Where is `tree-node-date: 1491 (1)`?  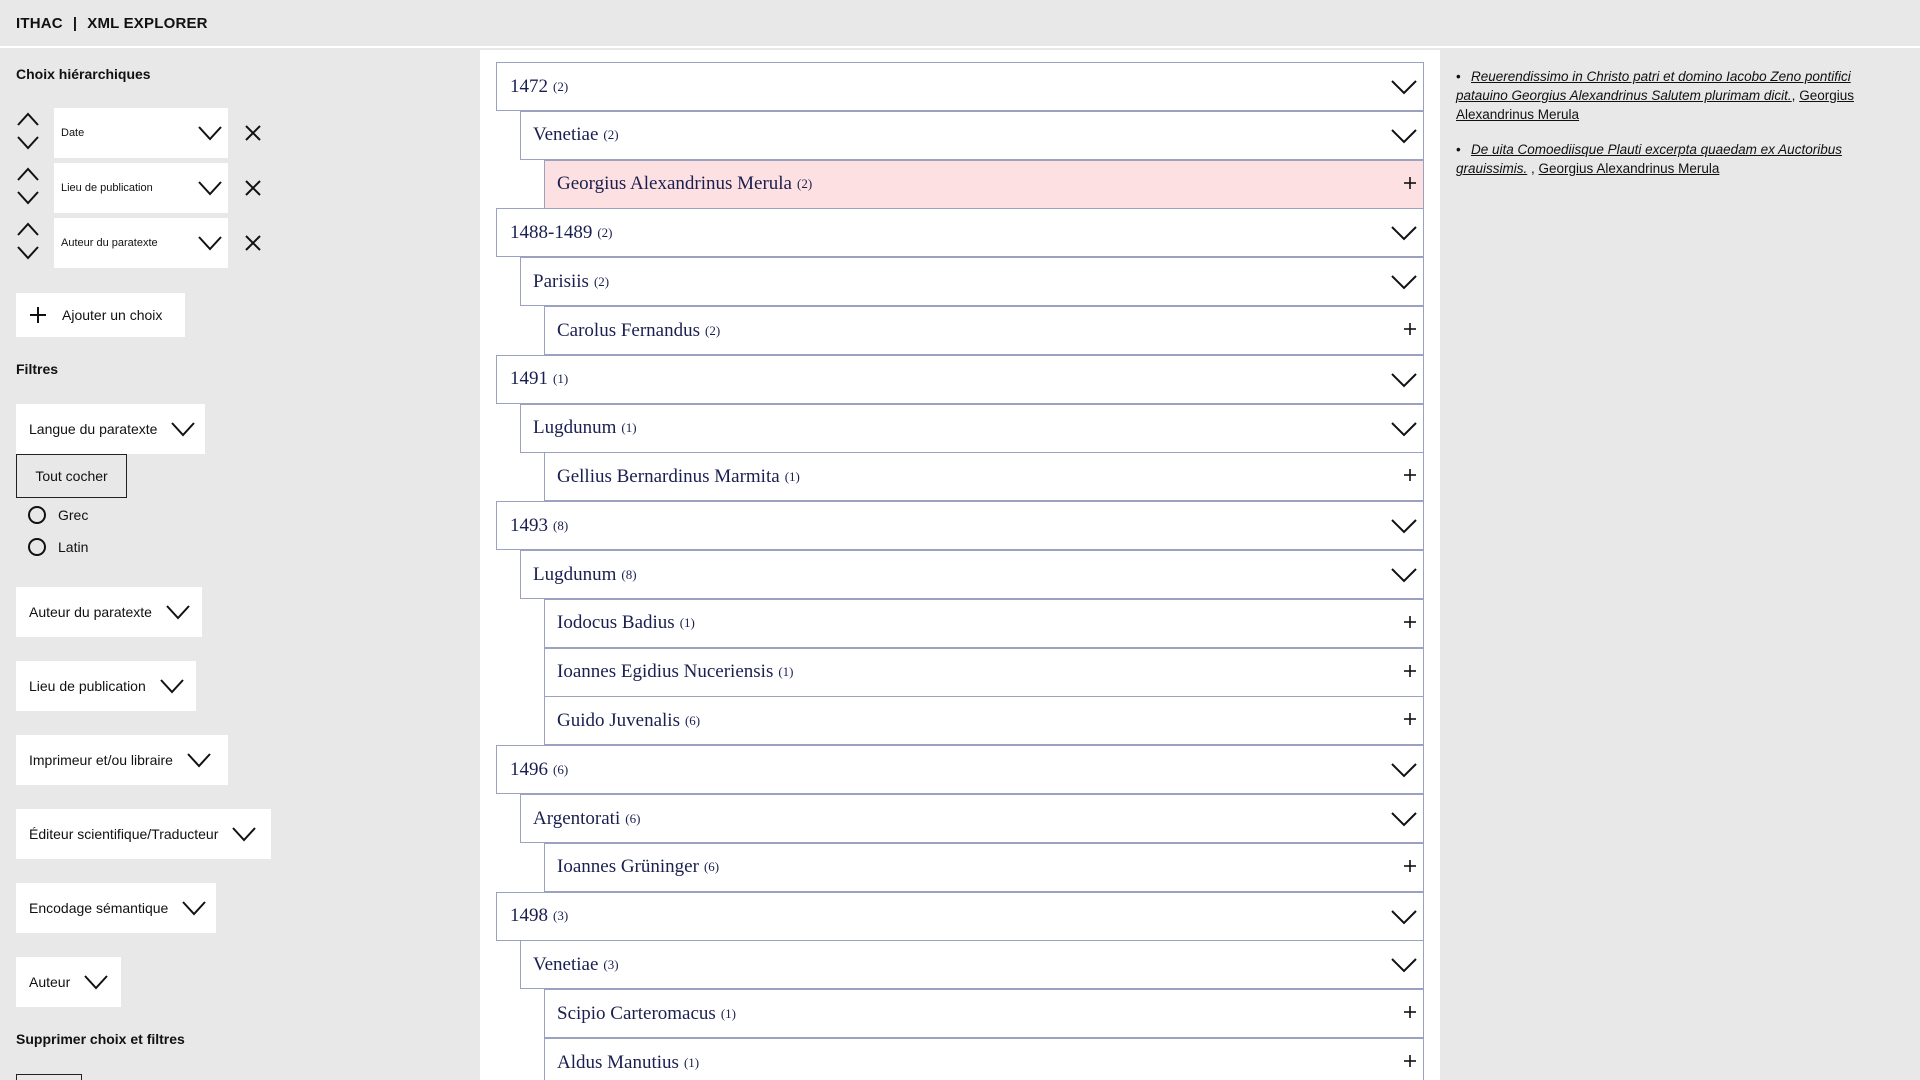 tree-node-date: 1491 (1) is located at coordinates (960, 379).